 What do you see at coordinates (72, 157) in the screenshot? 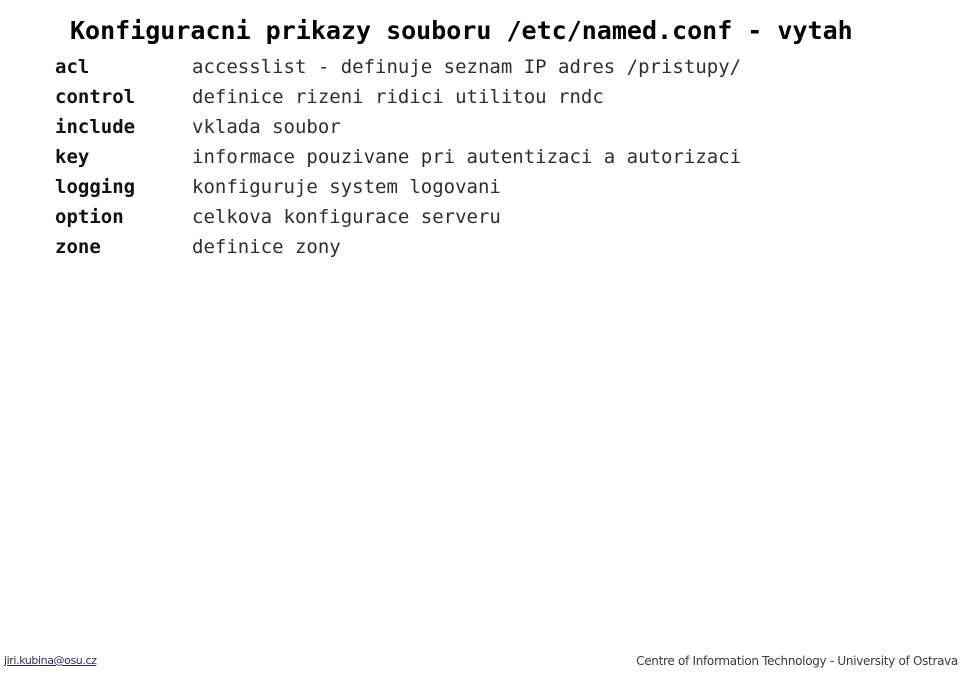
I see `definition-term: key` at bounding box center [72, 157].